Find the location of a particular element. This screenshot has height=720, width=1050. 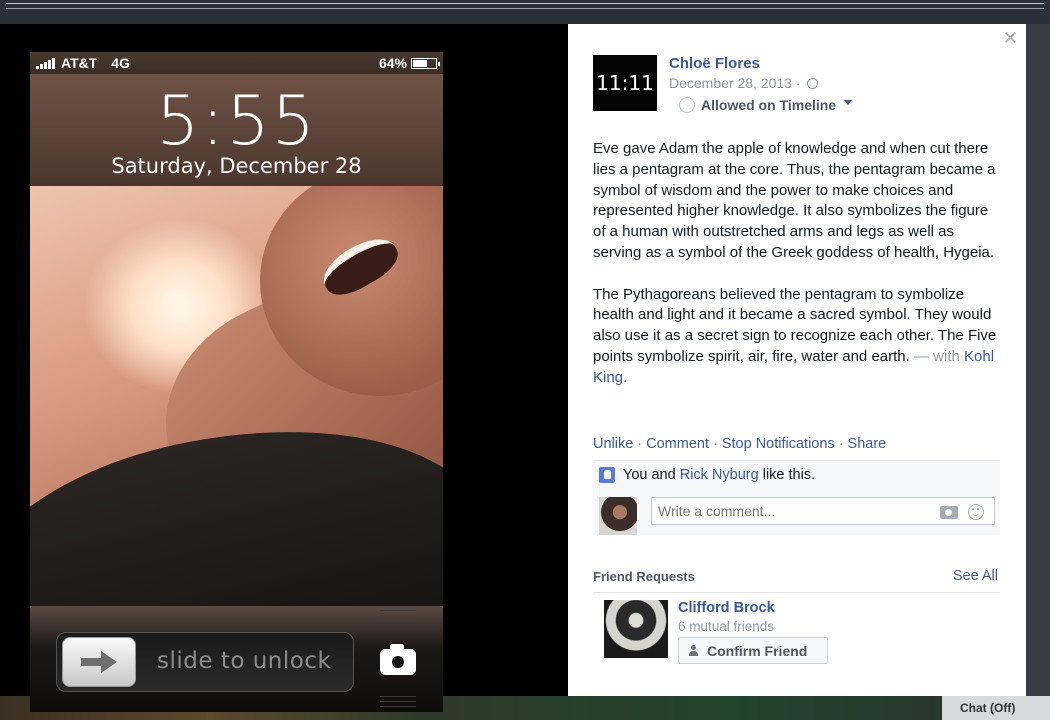

phone-status-bar: AT&T 4G 64% is located at coordinates (236, 63).